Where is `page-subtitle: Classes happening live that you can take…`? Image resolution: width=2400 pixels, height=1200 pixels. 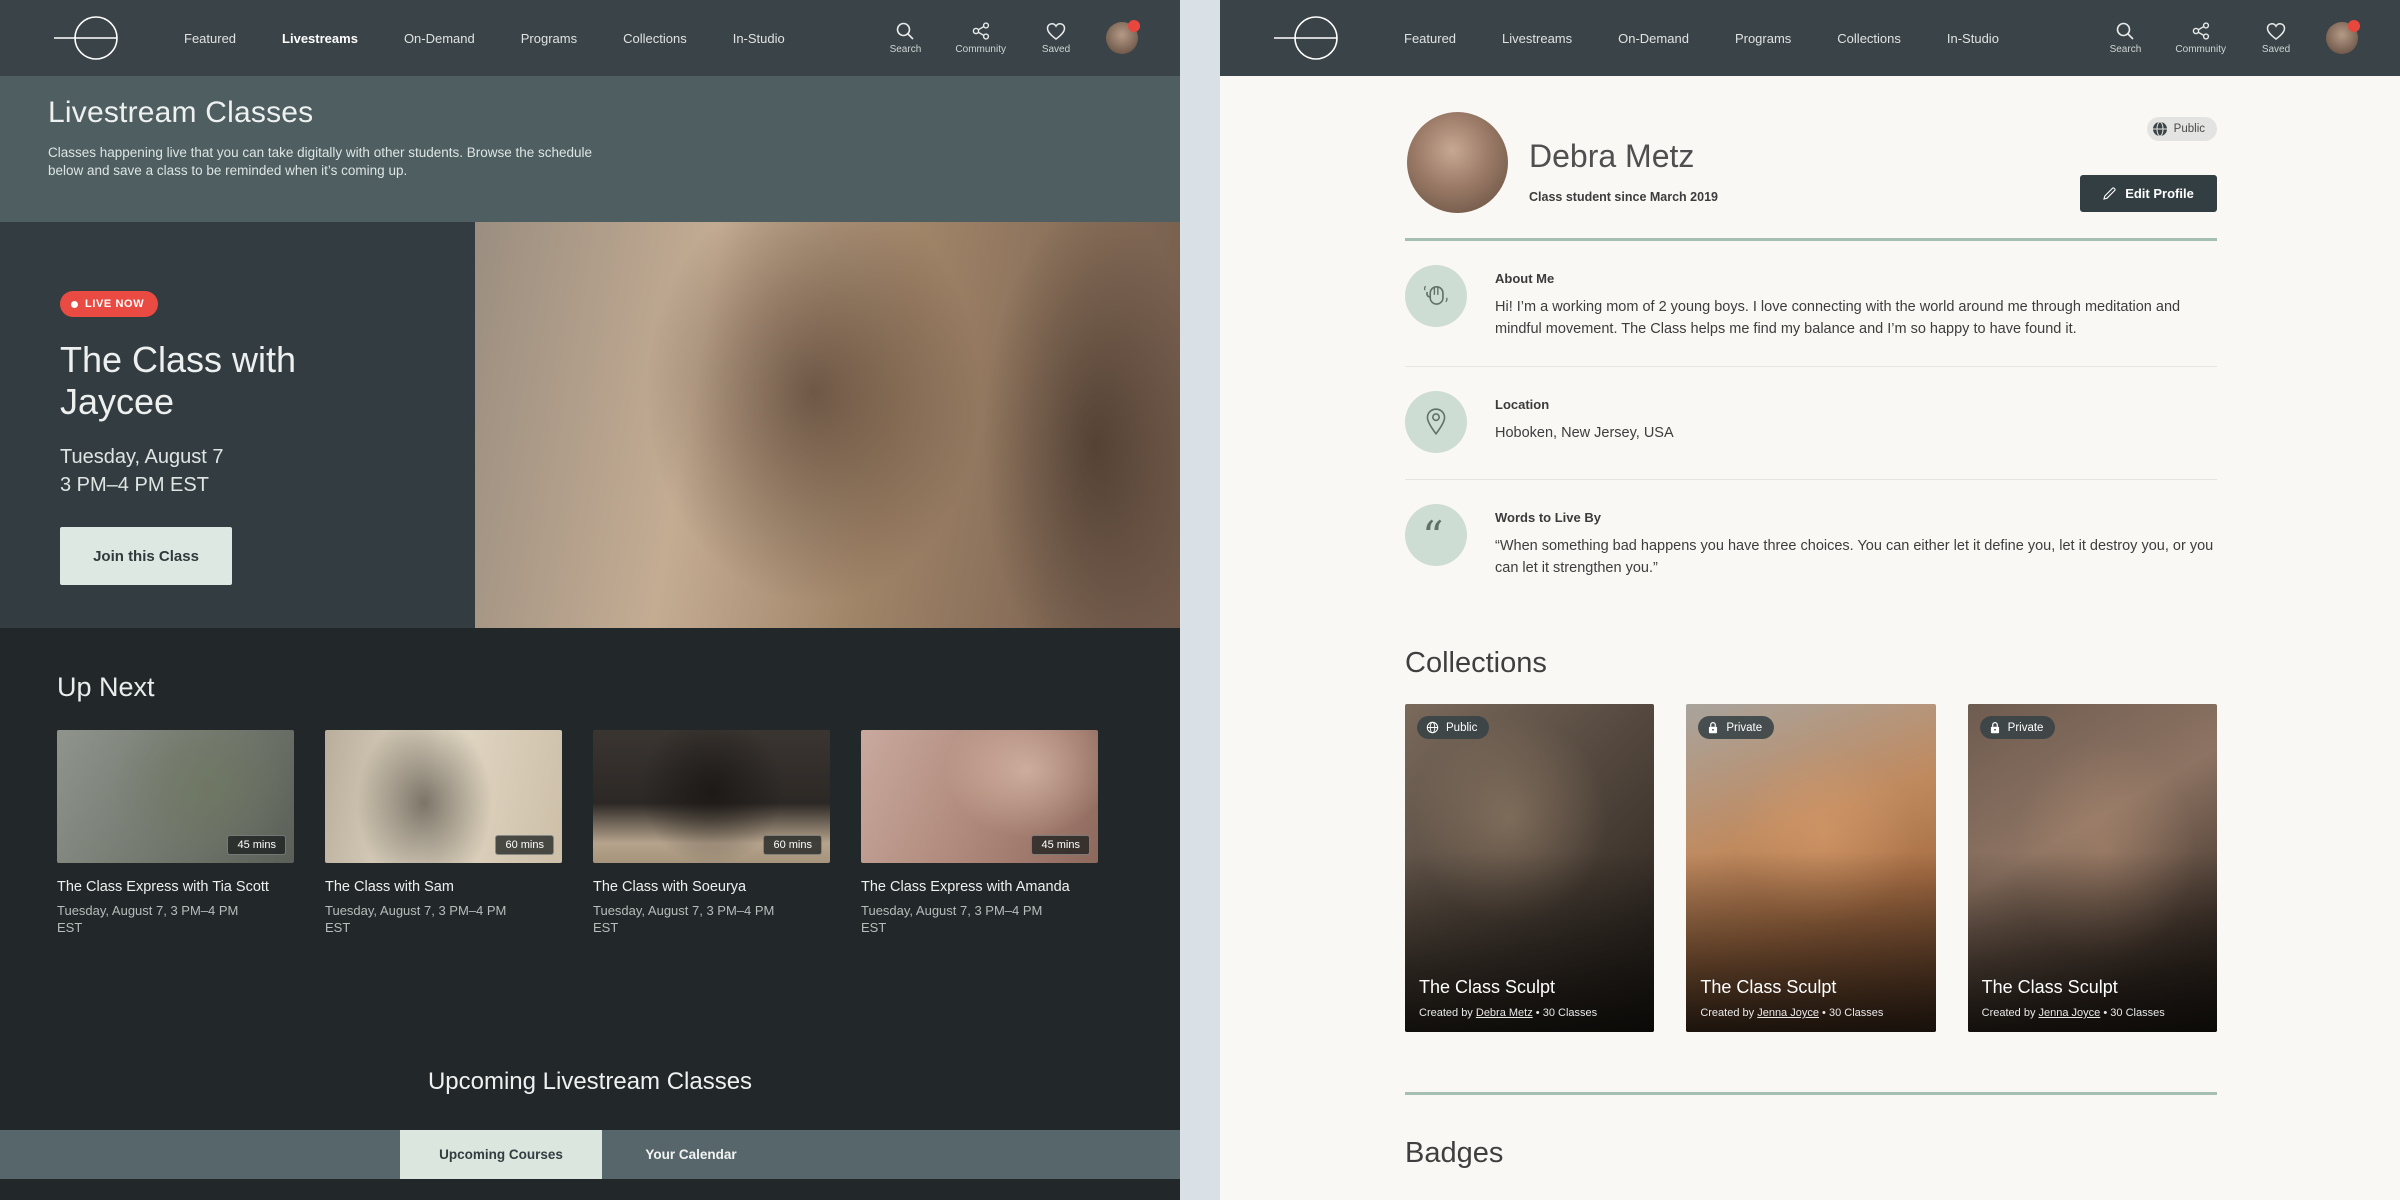
page-subtitle: Classes happening live that you can take… is located at coordinates (320, 161).